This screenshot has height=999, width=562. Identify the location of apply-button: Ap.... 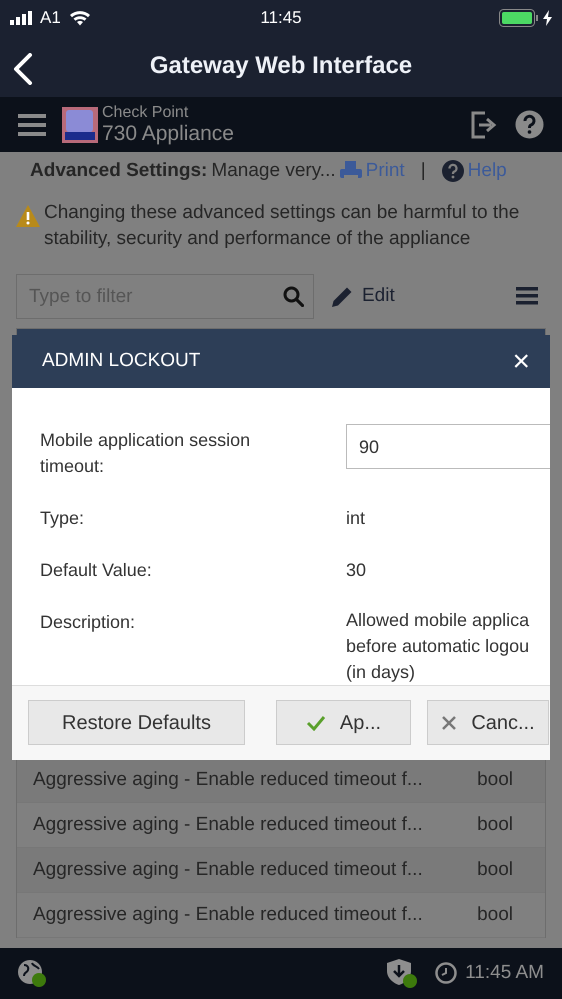
(343, 722).